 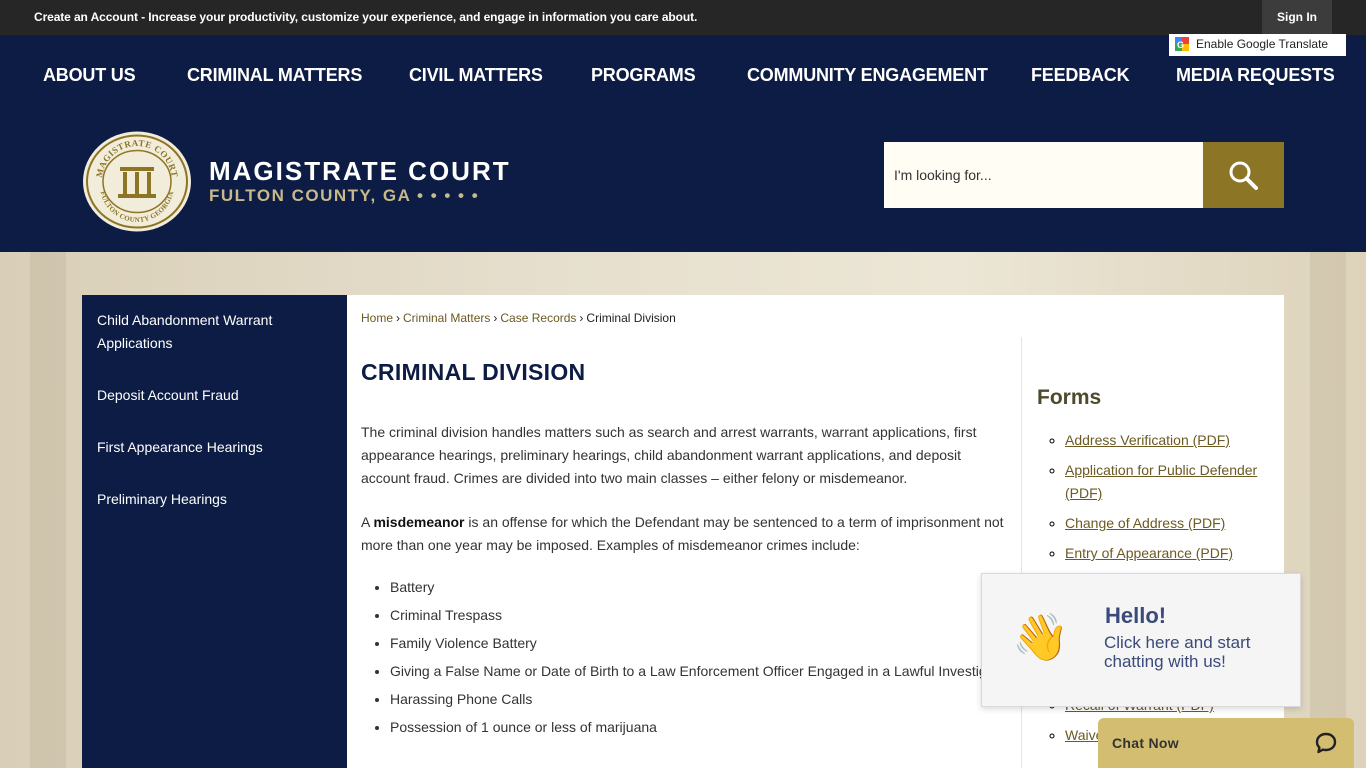 I want to click on form-link-public-defender: Application for Public Defender (PDF), so click(x=1161, y=481).